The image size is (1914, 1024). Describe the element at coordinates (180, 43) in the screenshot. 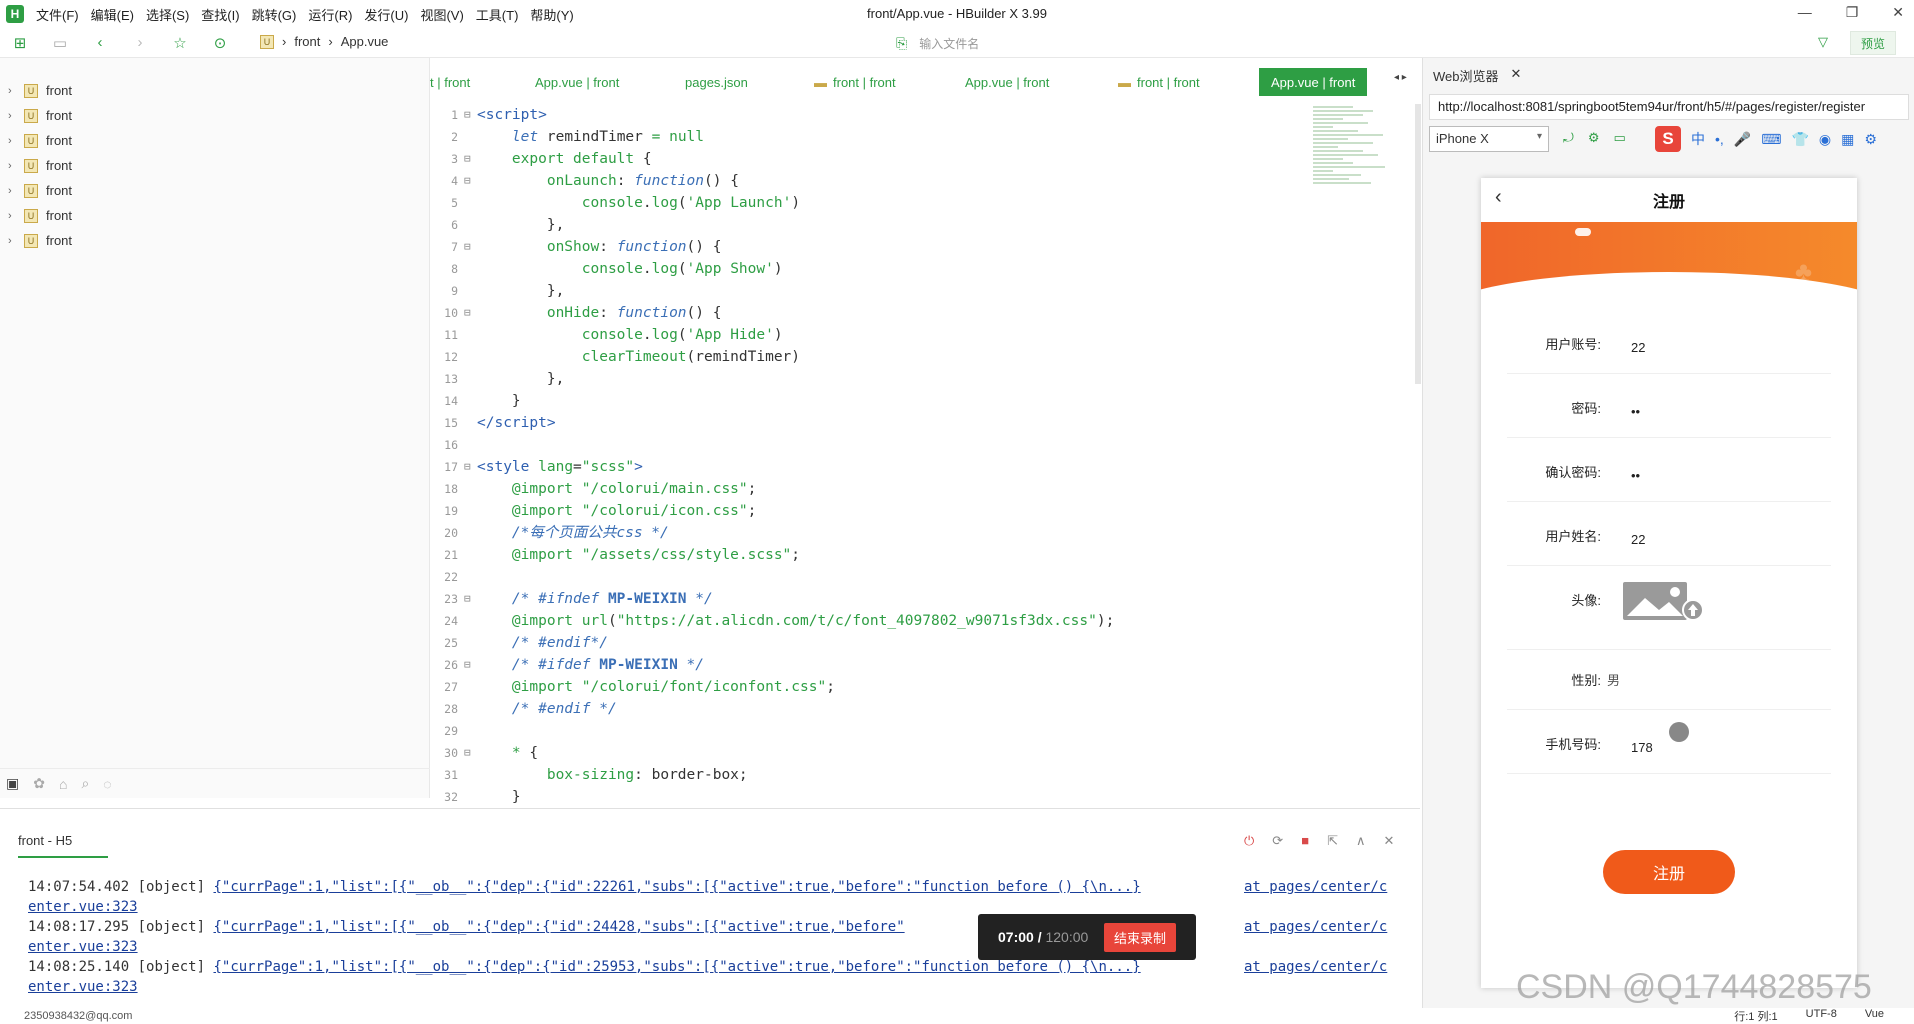

I see `star-icon: ☆` at that location.